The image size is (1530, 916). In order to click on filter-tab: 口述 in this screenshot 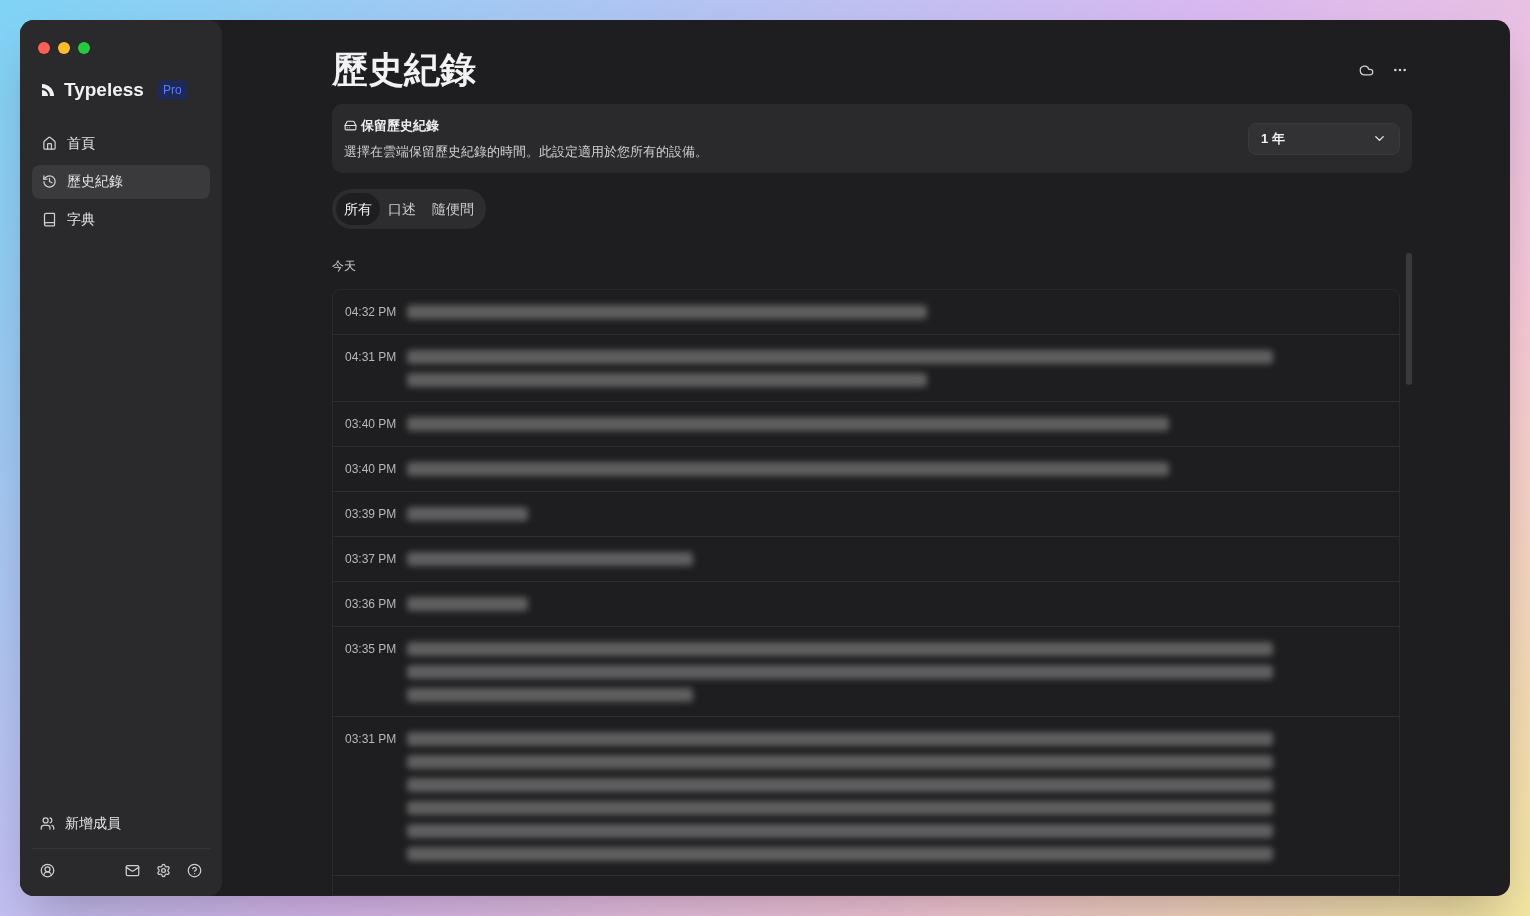, I will do `click(402, 209)`.